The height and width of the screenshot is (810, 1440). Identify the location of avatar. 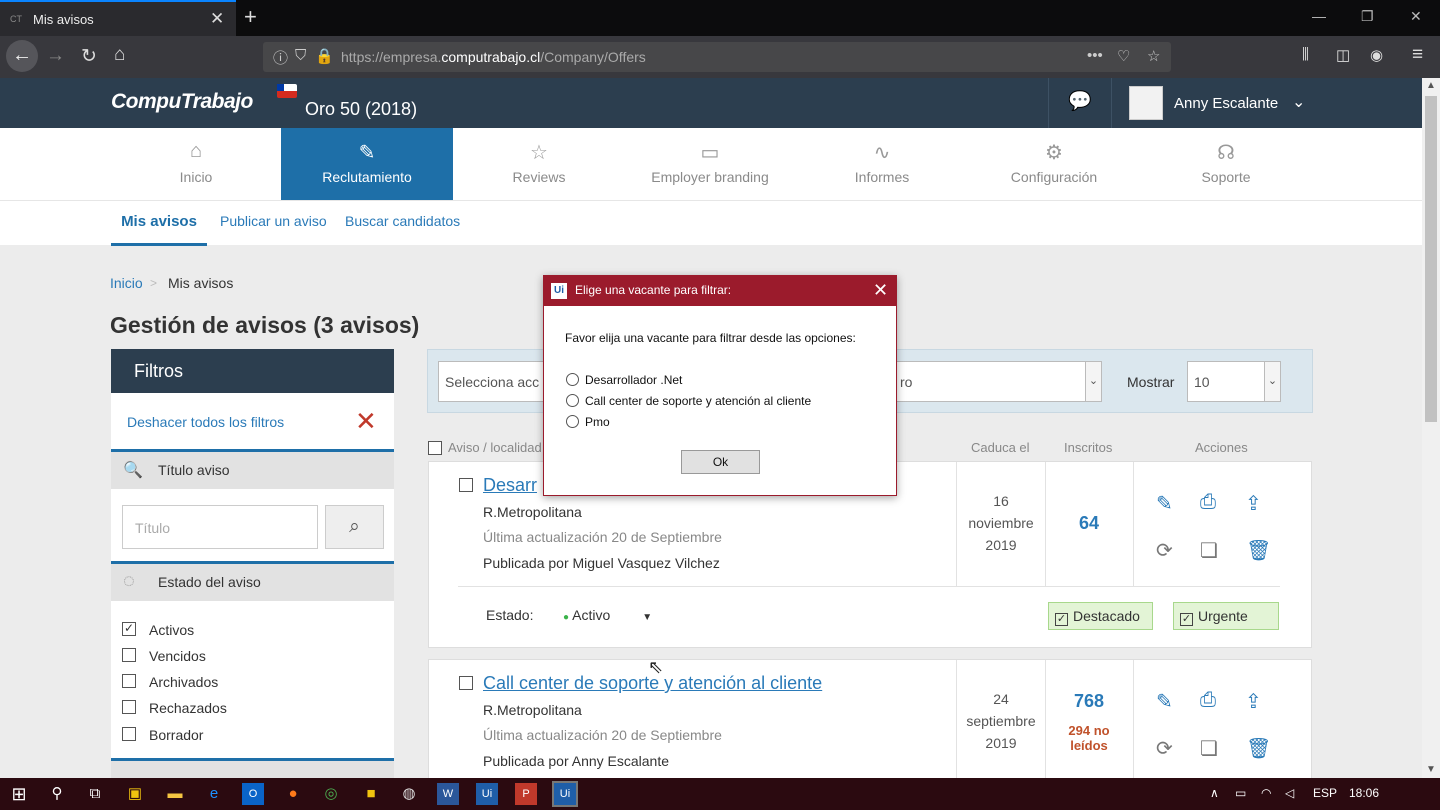
(1146, 103).